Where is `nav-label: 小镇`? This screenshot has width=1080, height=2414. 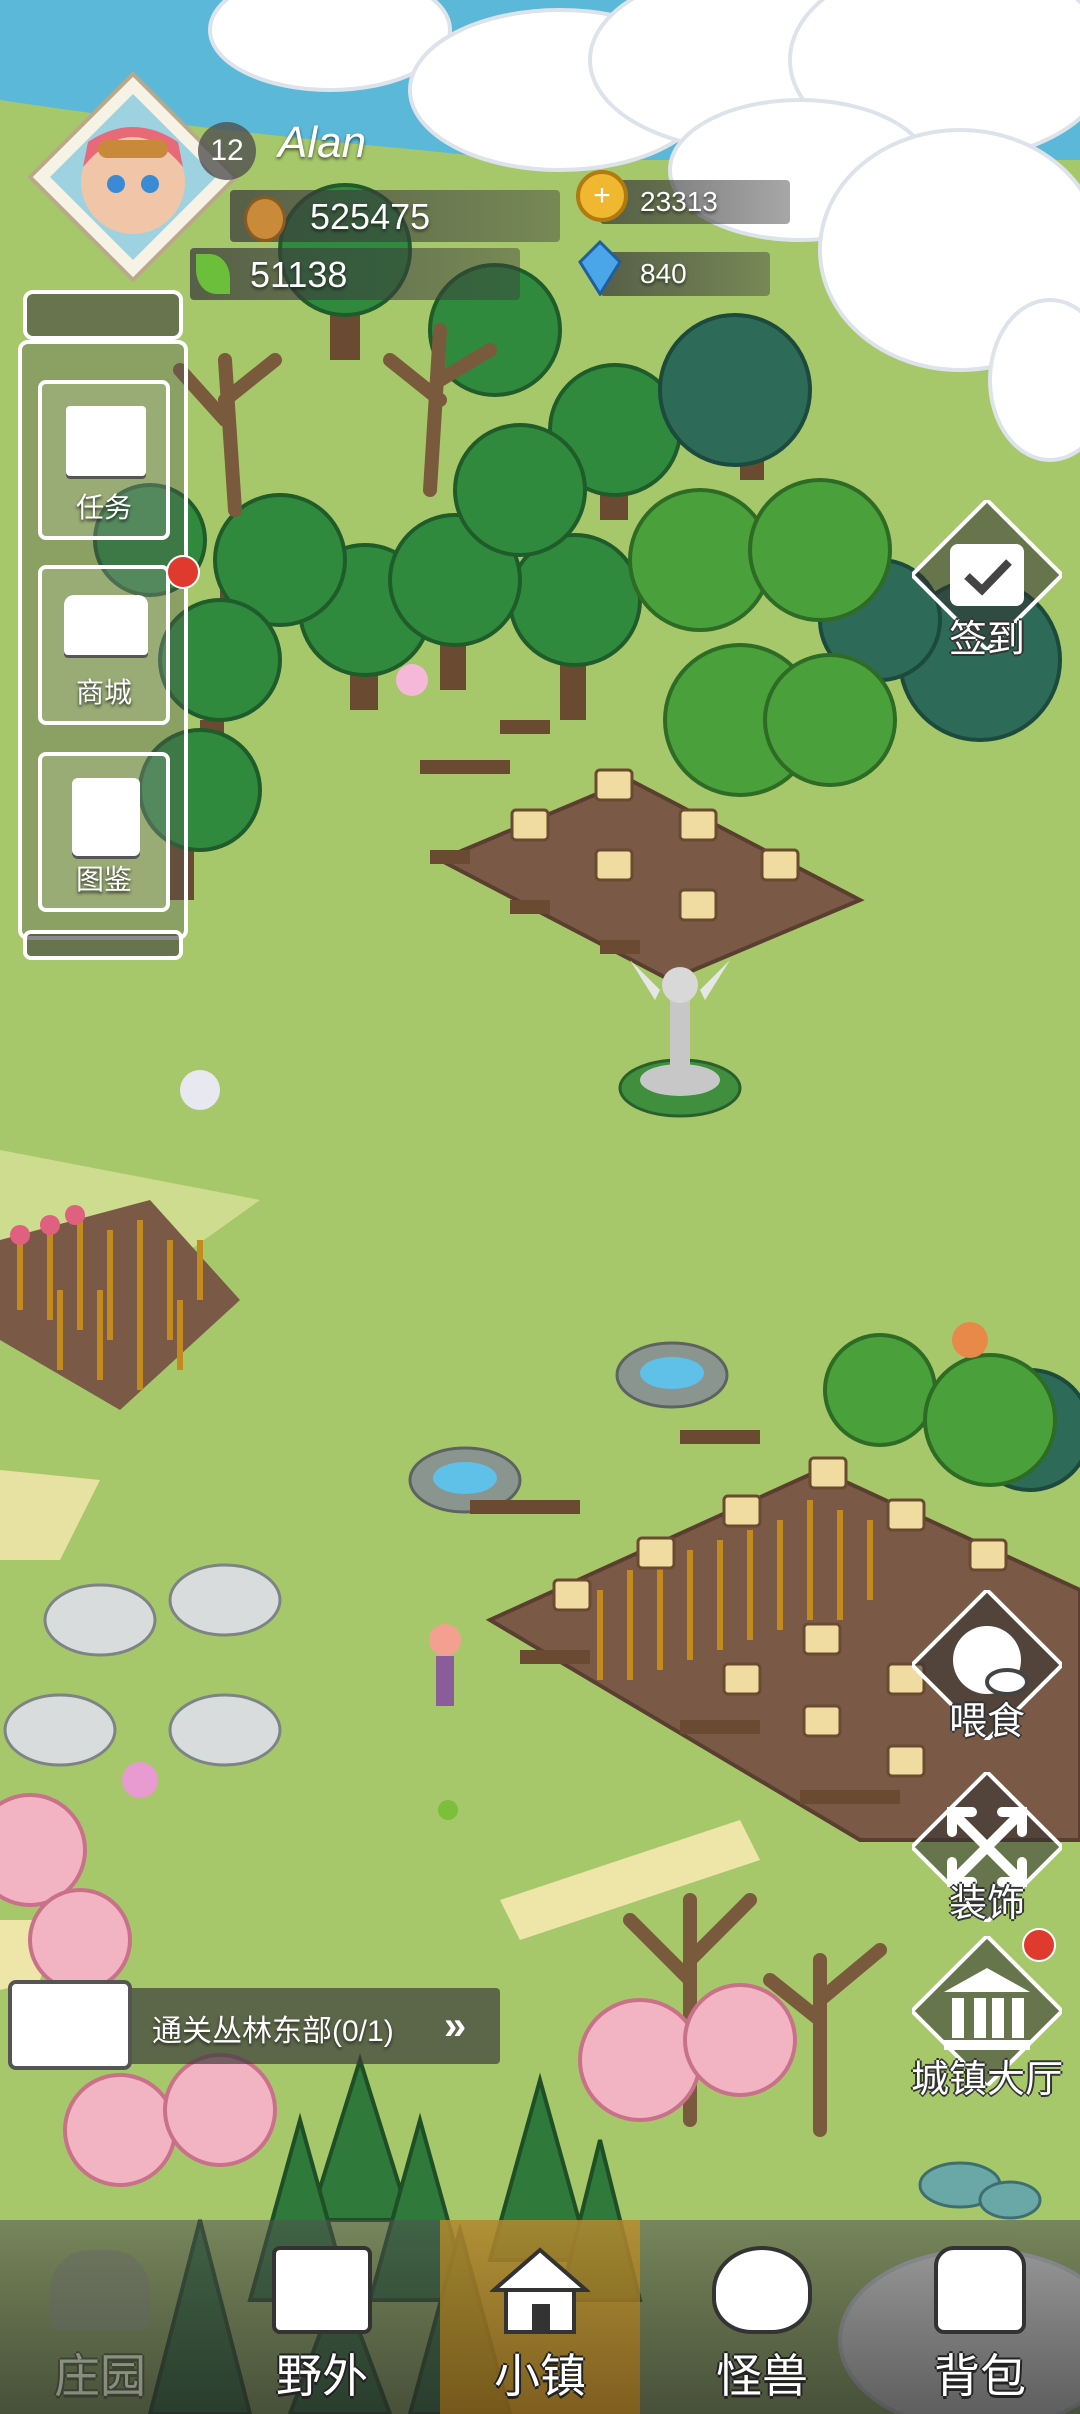 nav-label: 小镇 is located at coordinates (540, 2376).